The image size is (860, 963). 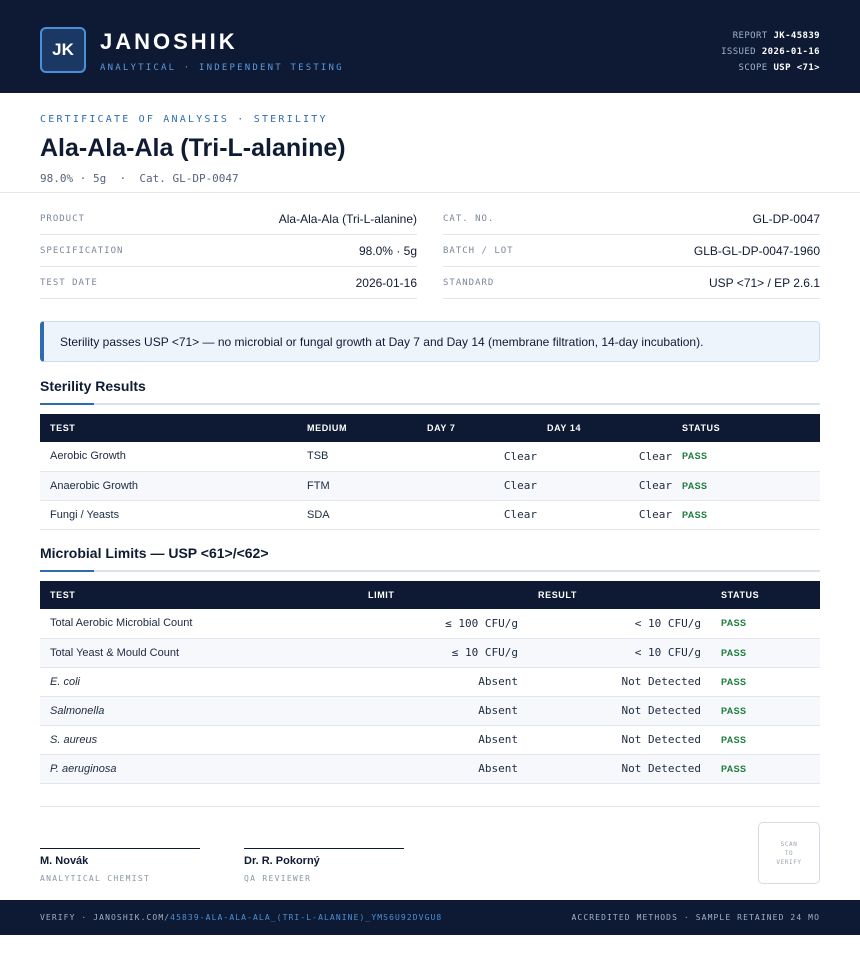 What do you see at coordinates (381, 595) in the screenshot?
I see `column-header: LIMIT` at bounding box center [381, 595].